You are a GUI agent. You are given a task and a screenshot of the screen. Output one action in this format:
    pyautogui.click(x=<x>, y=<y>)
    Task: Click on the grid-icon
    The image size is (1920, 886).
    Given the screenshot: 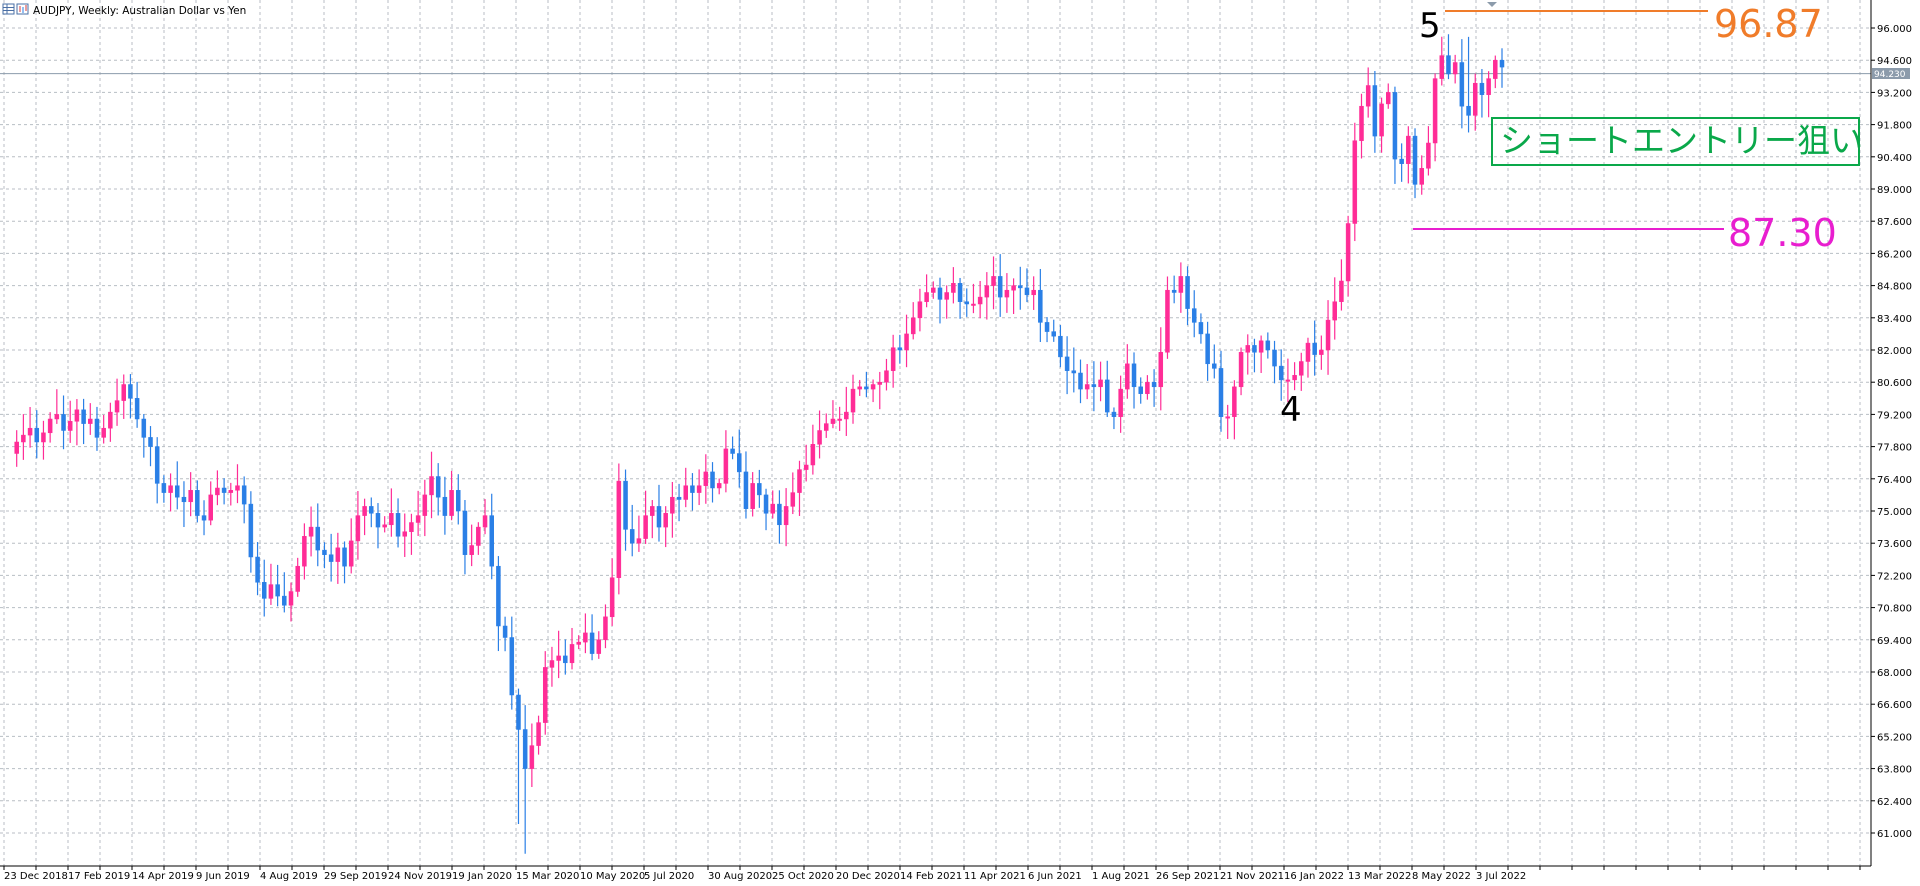 What is the action you would take?
    pyautogui.click(x=8, y=9)
    